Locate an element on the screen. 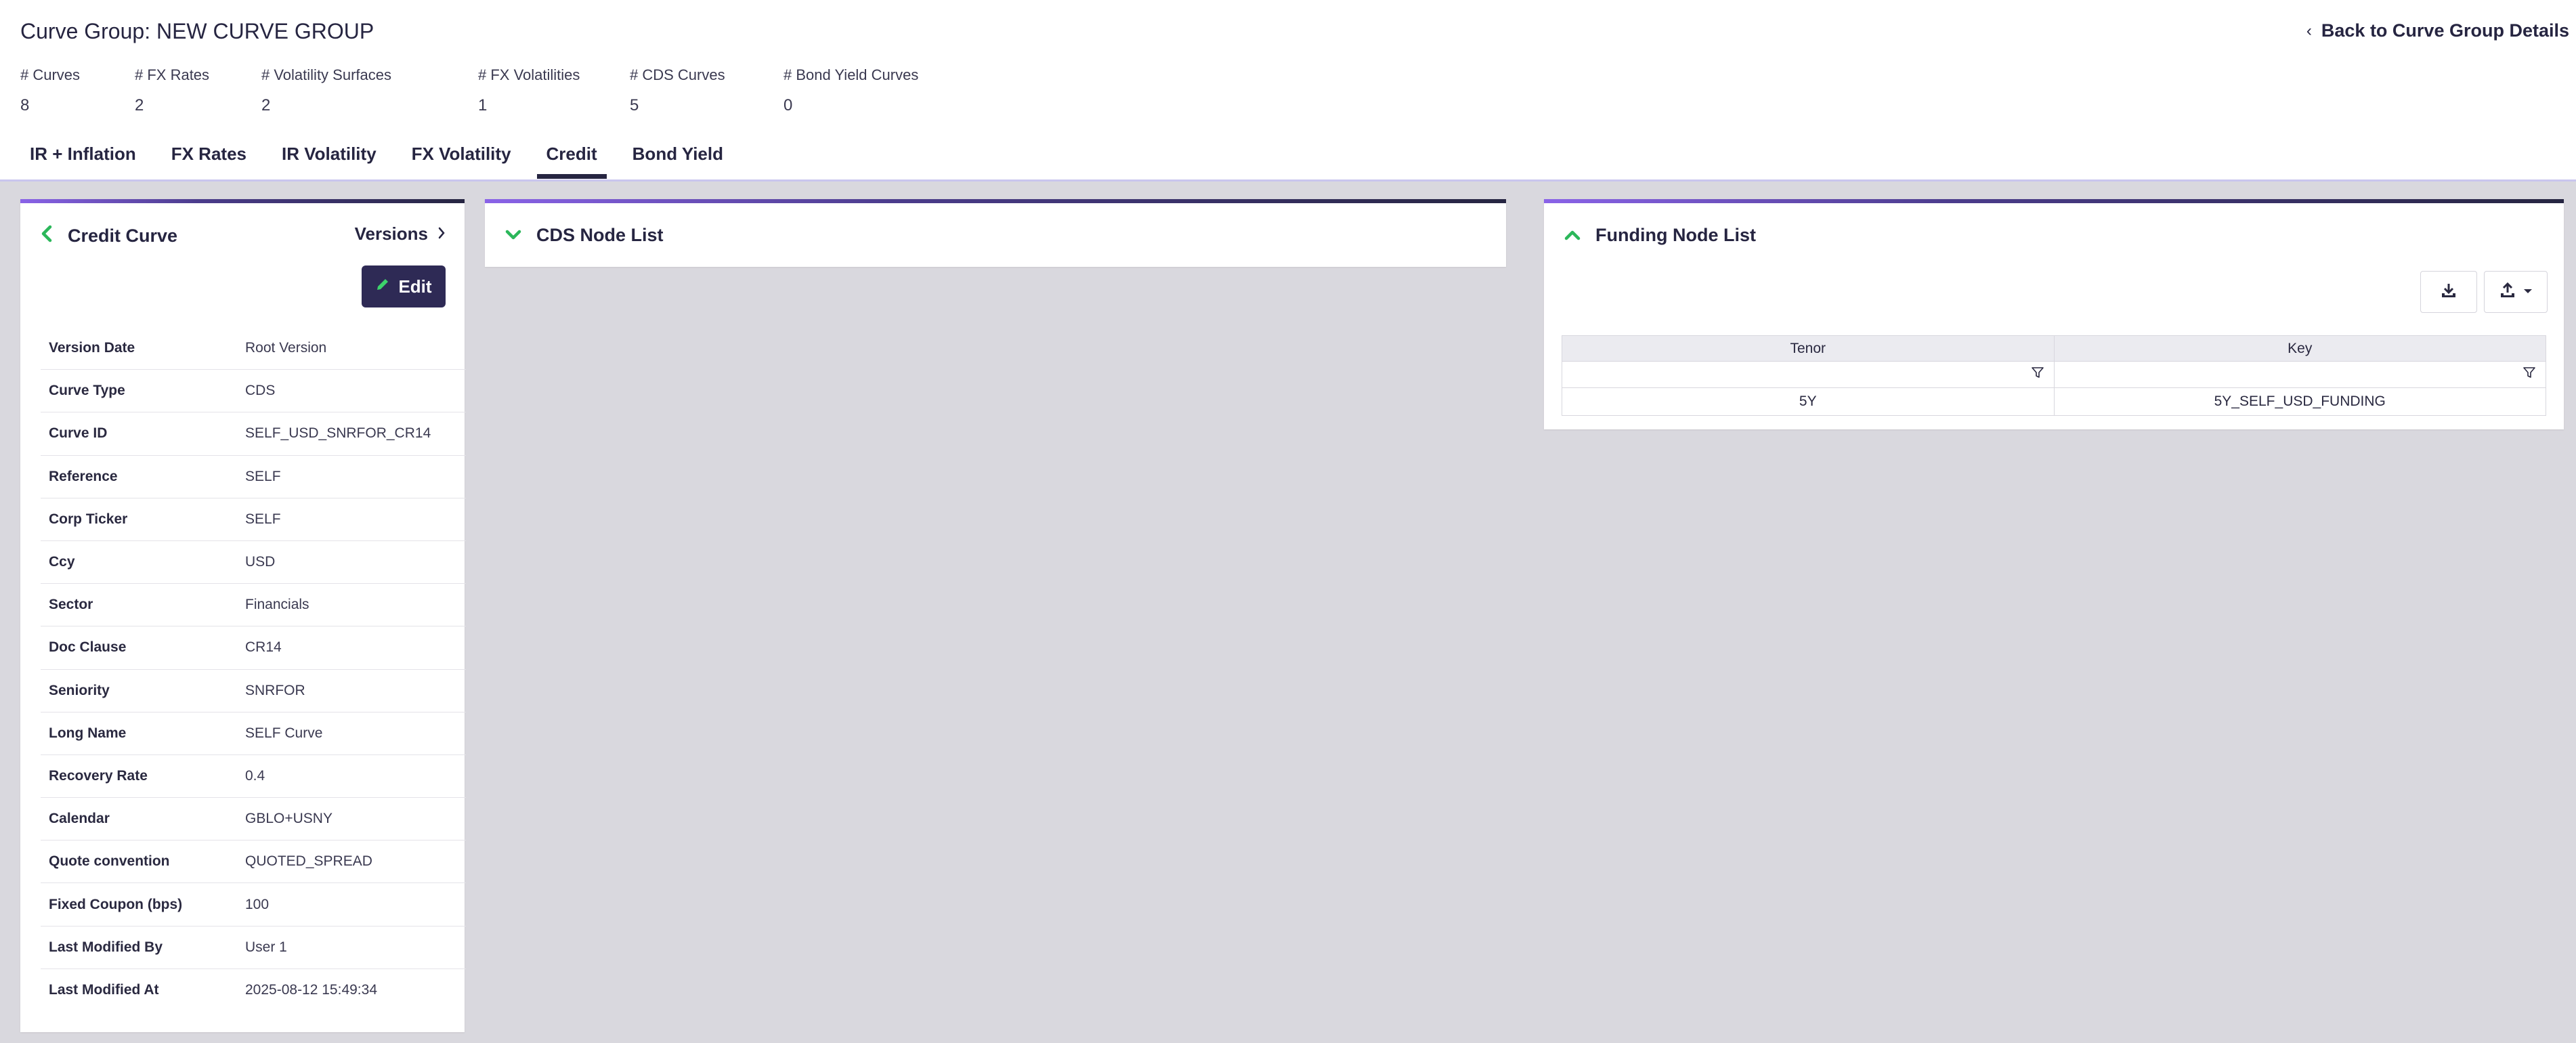 The width and height of the screenshot is (2576, 1043). chevron-right-icon is located at coordinates (441, 234).